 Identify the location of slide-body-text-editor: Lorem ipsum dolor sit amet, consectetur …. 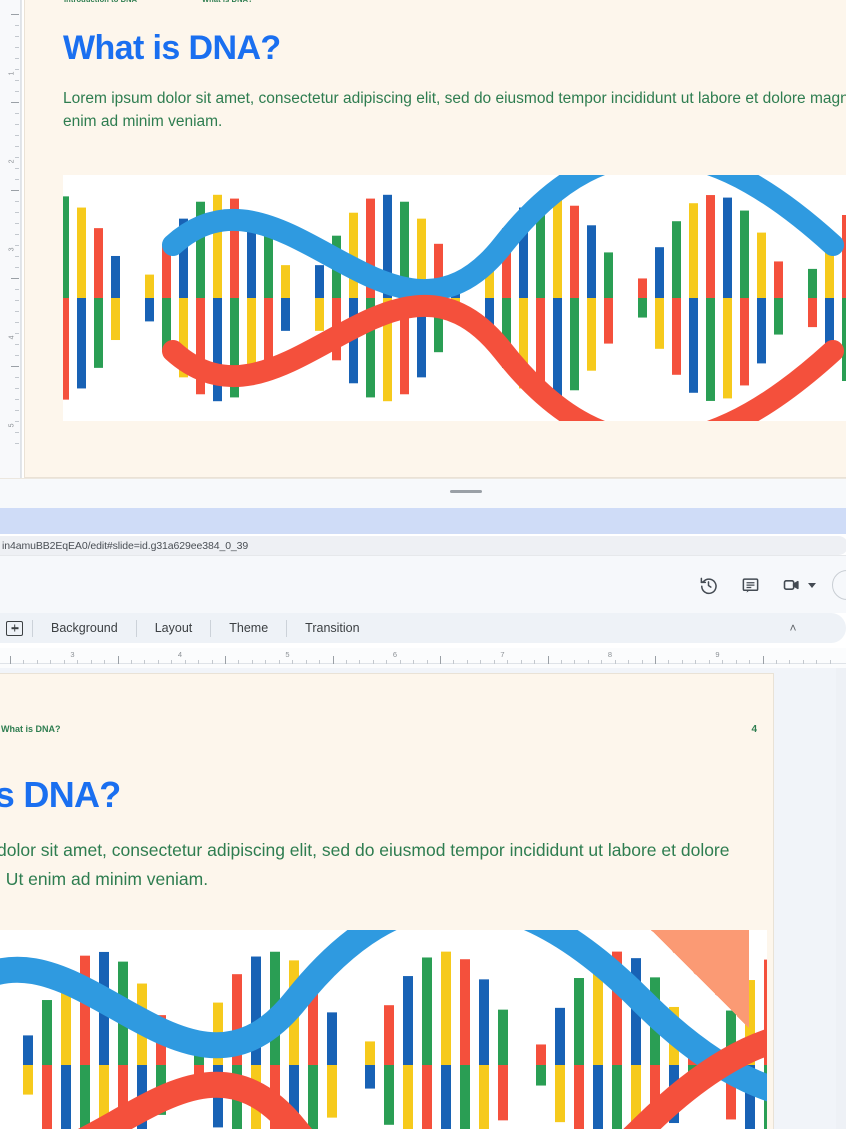
(385, 865).